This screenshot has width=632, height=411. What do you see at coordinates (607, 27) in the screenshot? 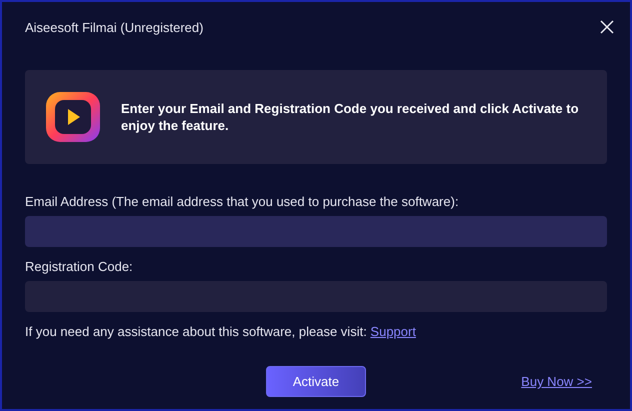
I see `close-icon` at bounding box center [607, 27].